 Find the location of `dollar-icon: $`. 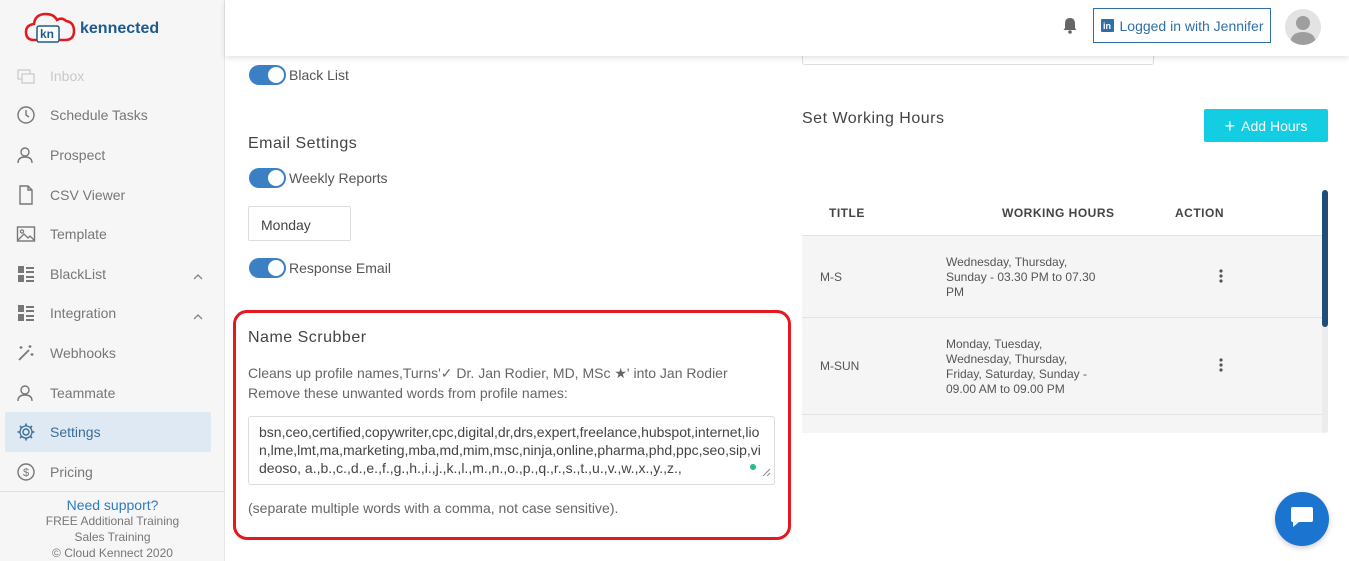

dollar-icon: $ is located at coordinates (26, 472).